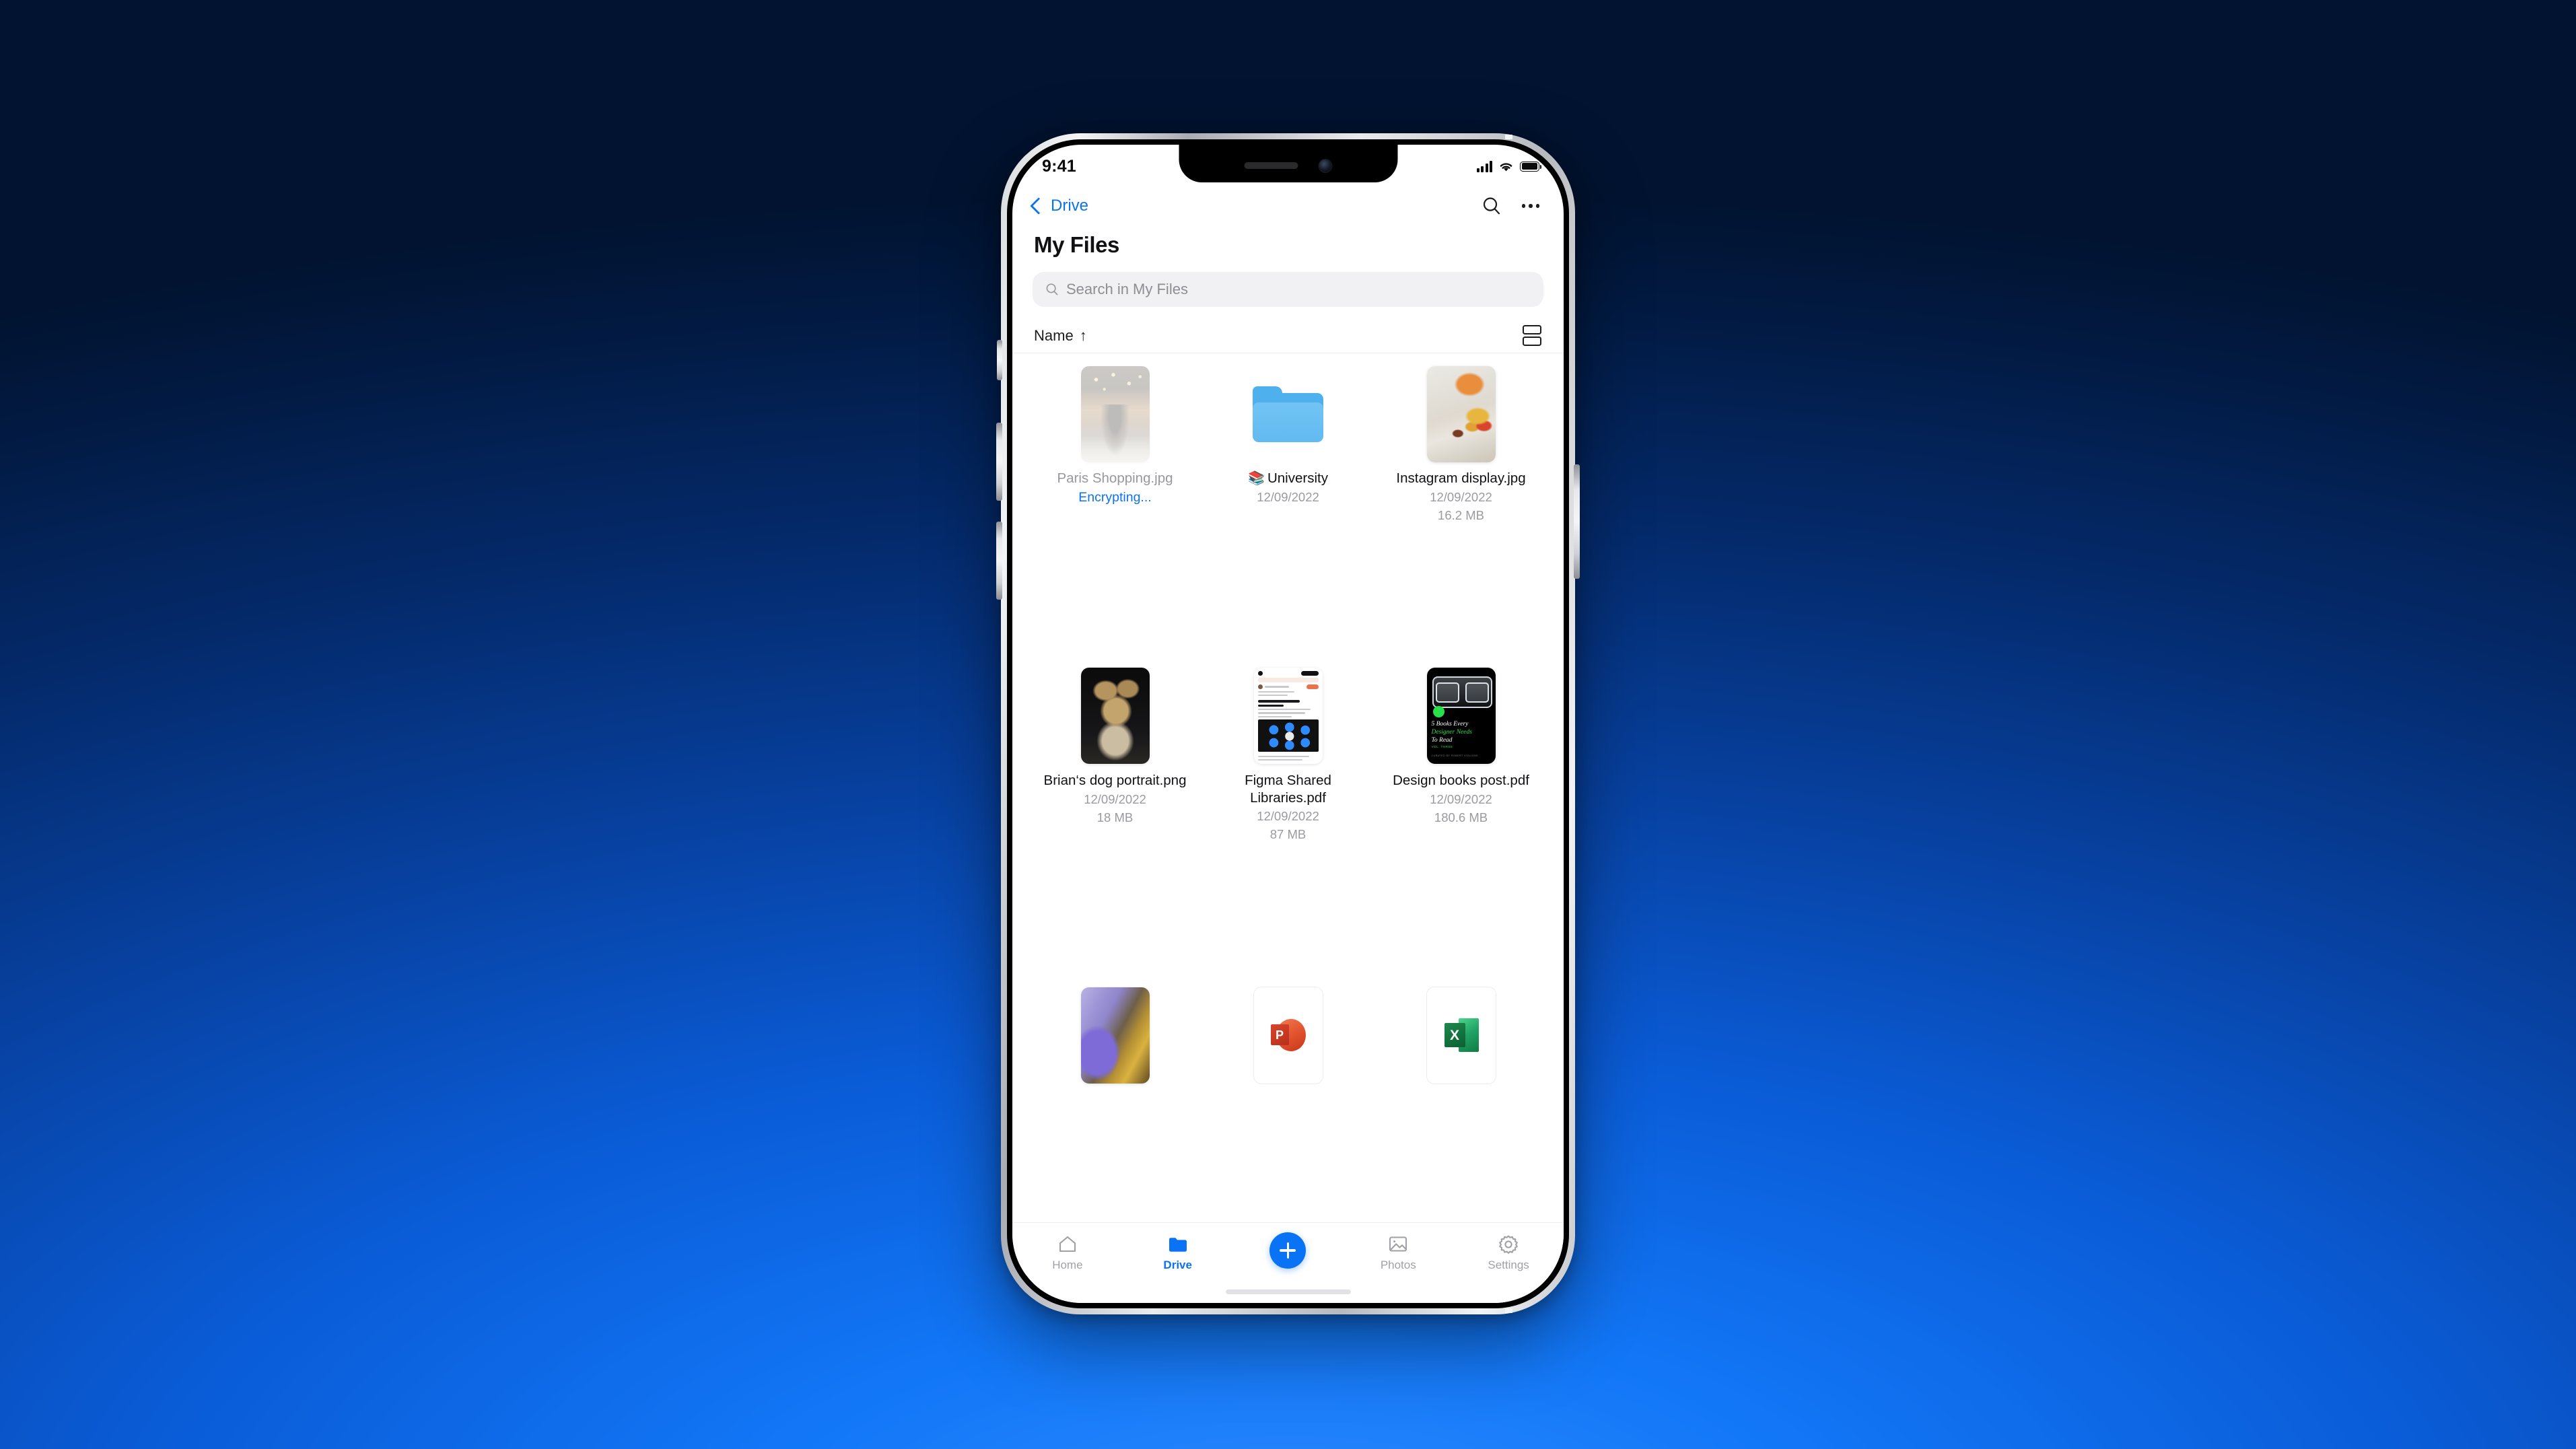  Describe the element at coordinates (1288, 497) in the screenshot. I see `folder-date: 12/09/2022` at that location.